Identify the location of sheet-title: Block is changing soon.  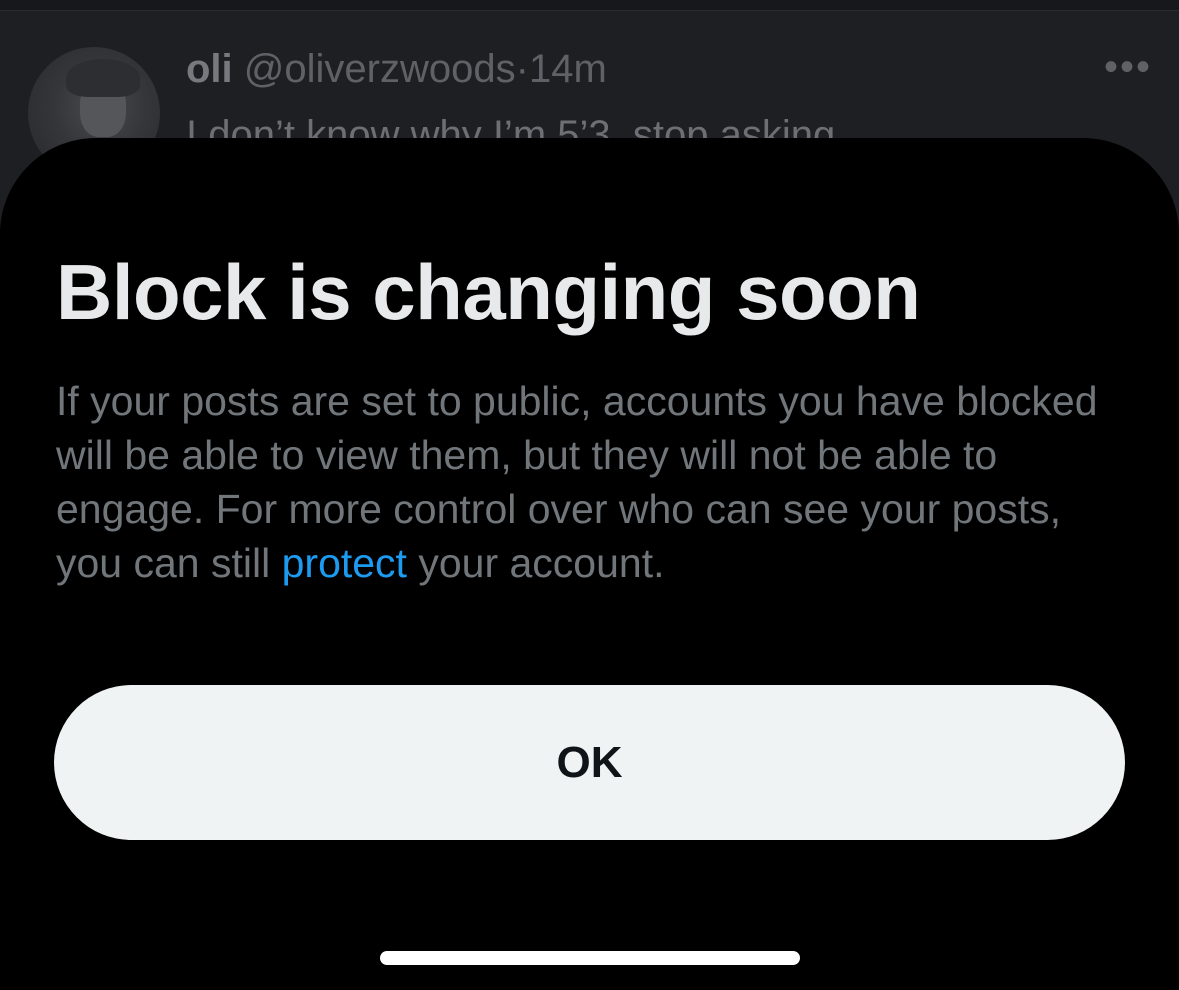
(488, 292).